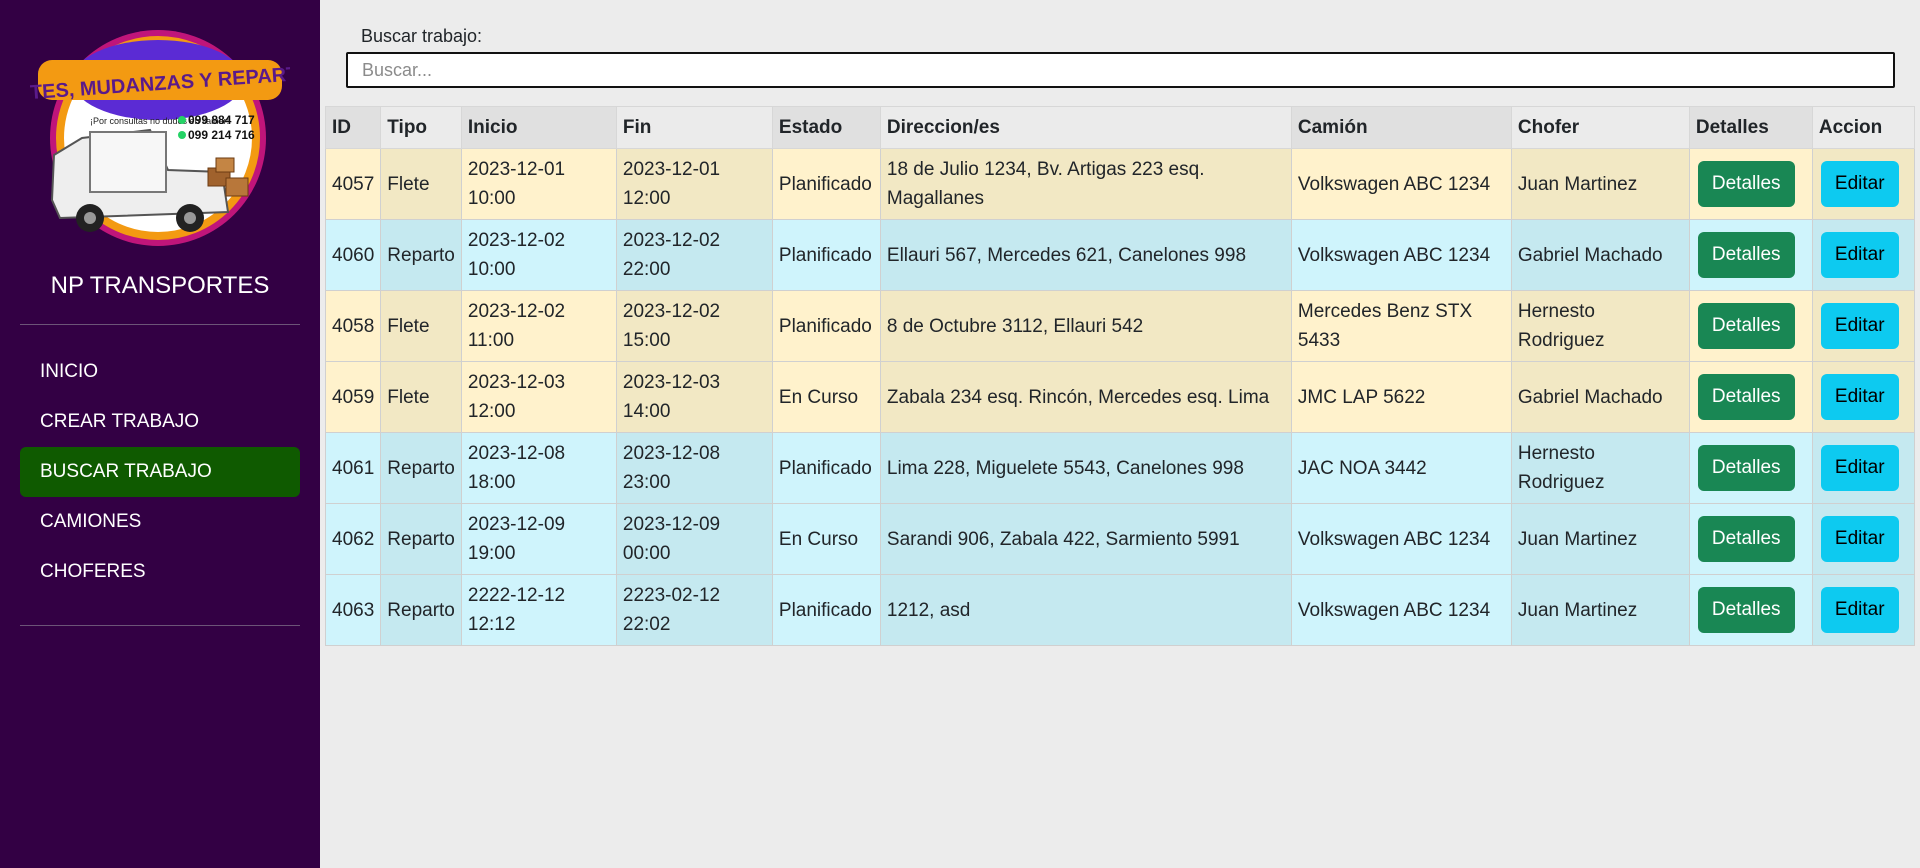 This screenshot has width=1920, height=868. What do you see at coordinates (160, 372) in the screenshot?
I see `nav-item-inicio: INICIO` at bounding box center [160, 372].